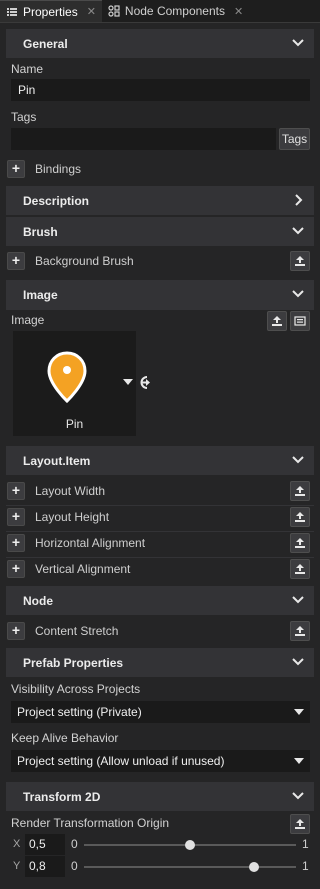 The height and width of the screenshot is (889, 320). Describe the element at coordinates (300, 321) in the screenshot. I see `browse-icon` at that location.